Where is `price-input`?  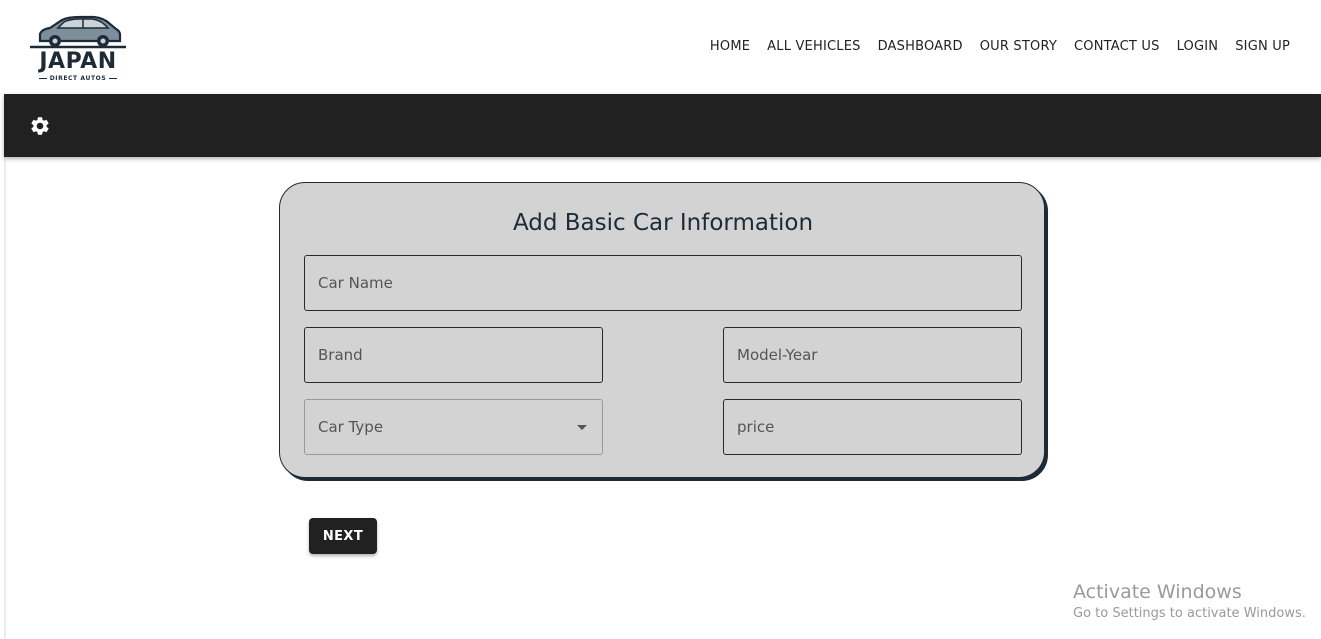
price-input is located at coordinates (872, 427).